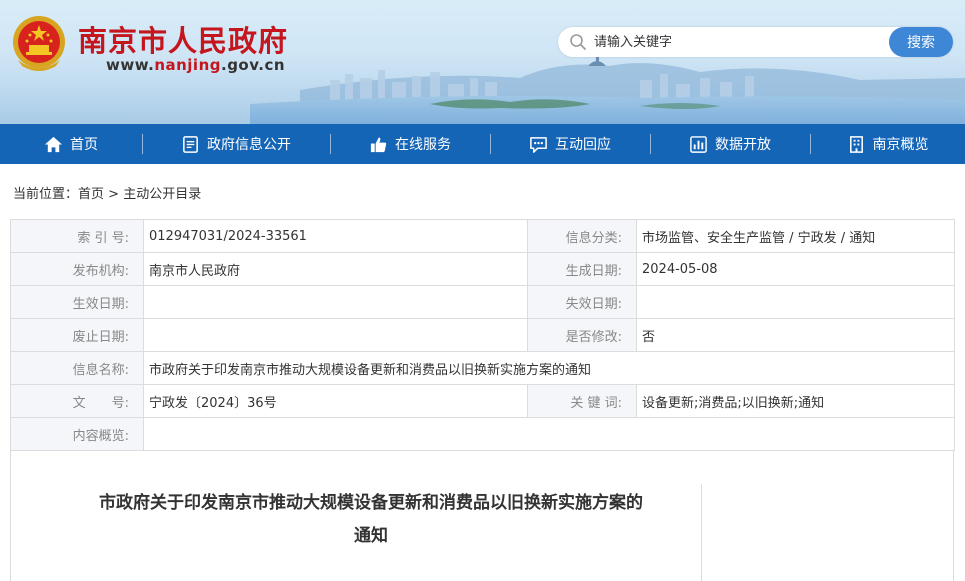 The width and height of the screenshot is (965, 581). I want to click on issuer-value: 南京市人民政府, so click(335, 269).